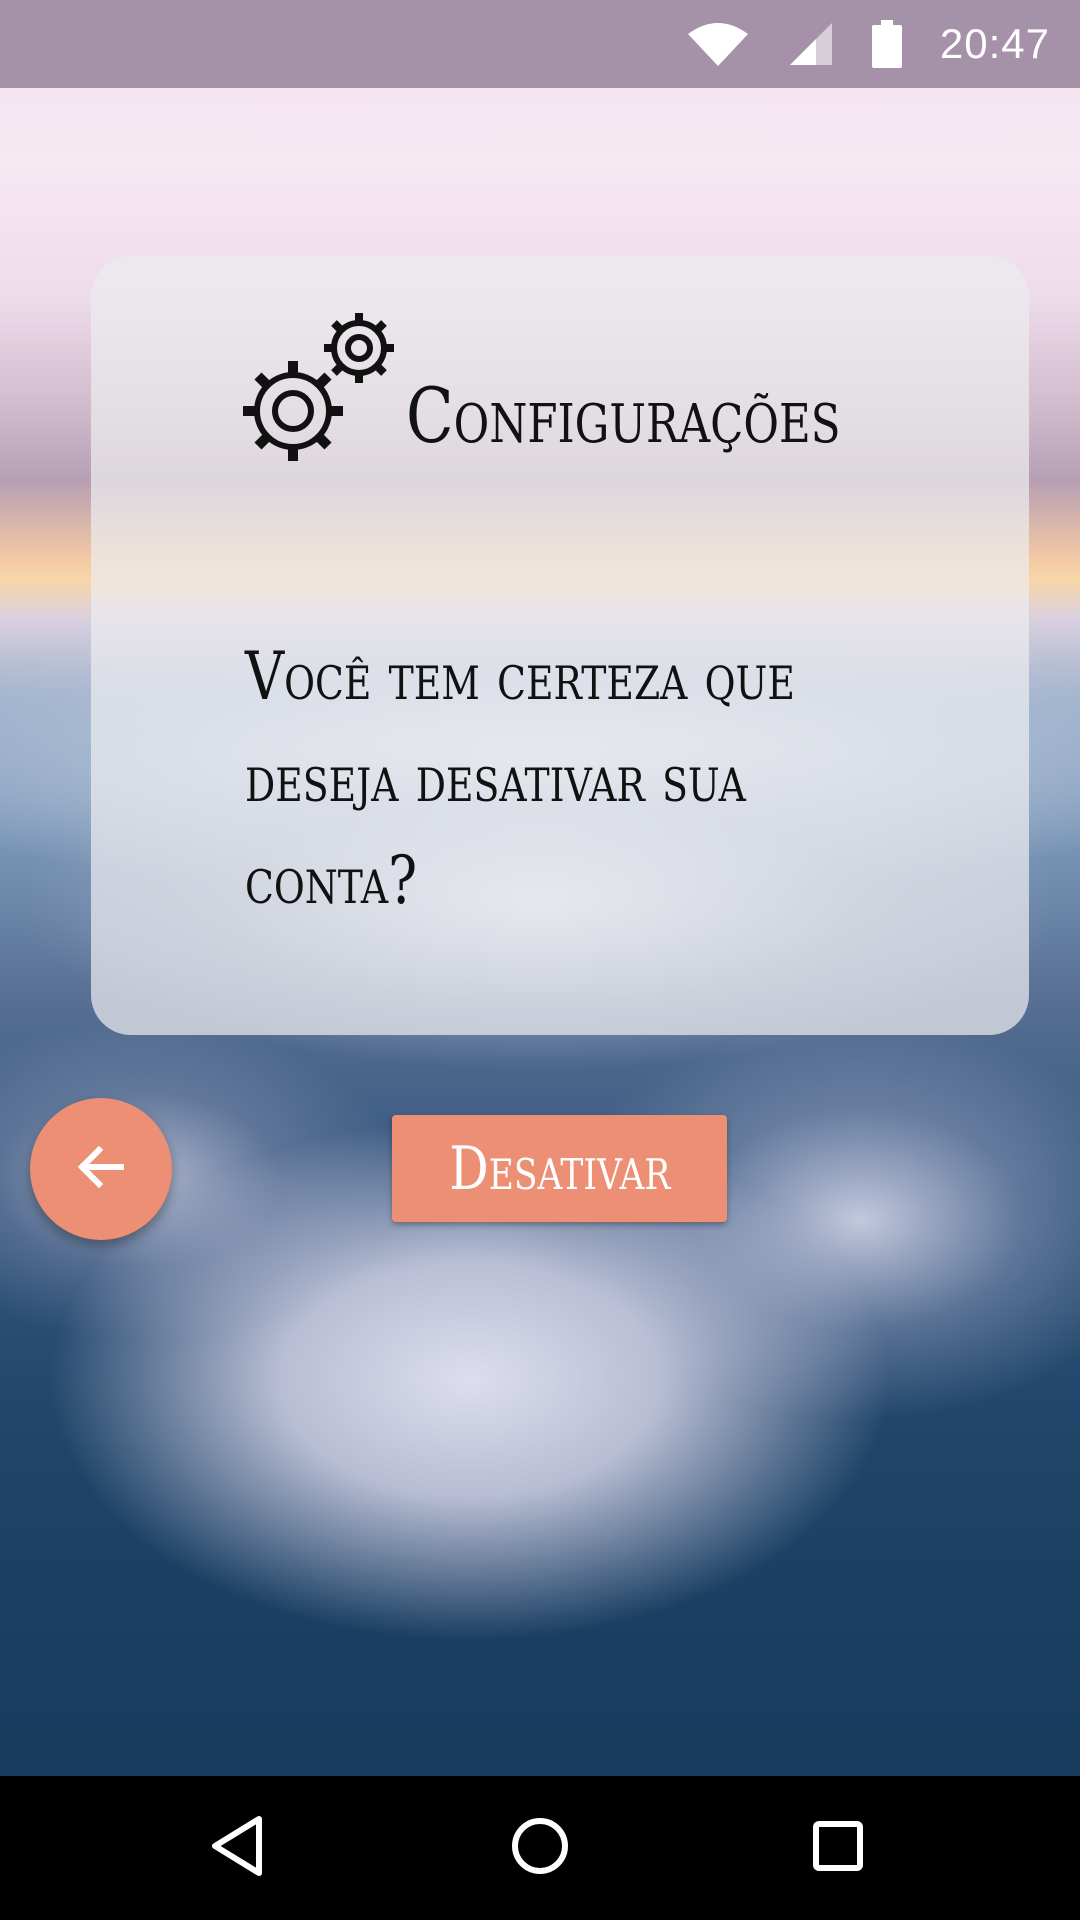 The image size is (1080, 1920). I want to click on navigation-bar, so click(540, 1848).